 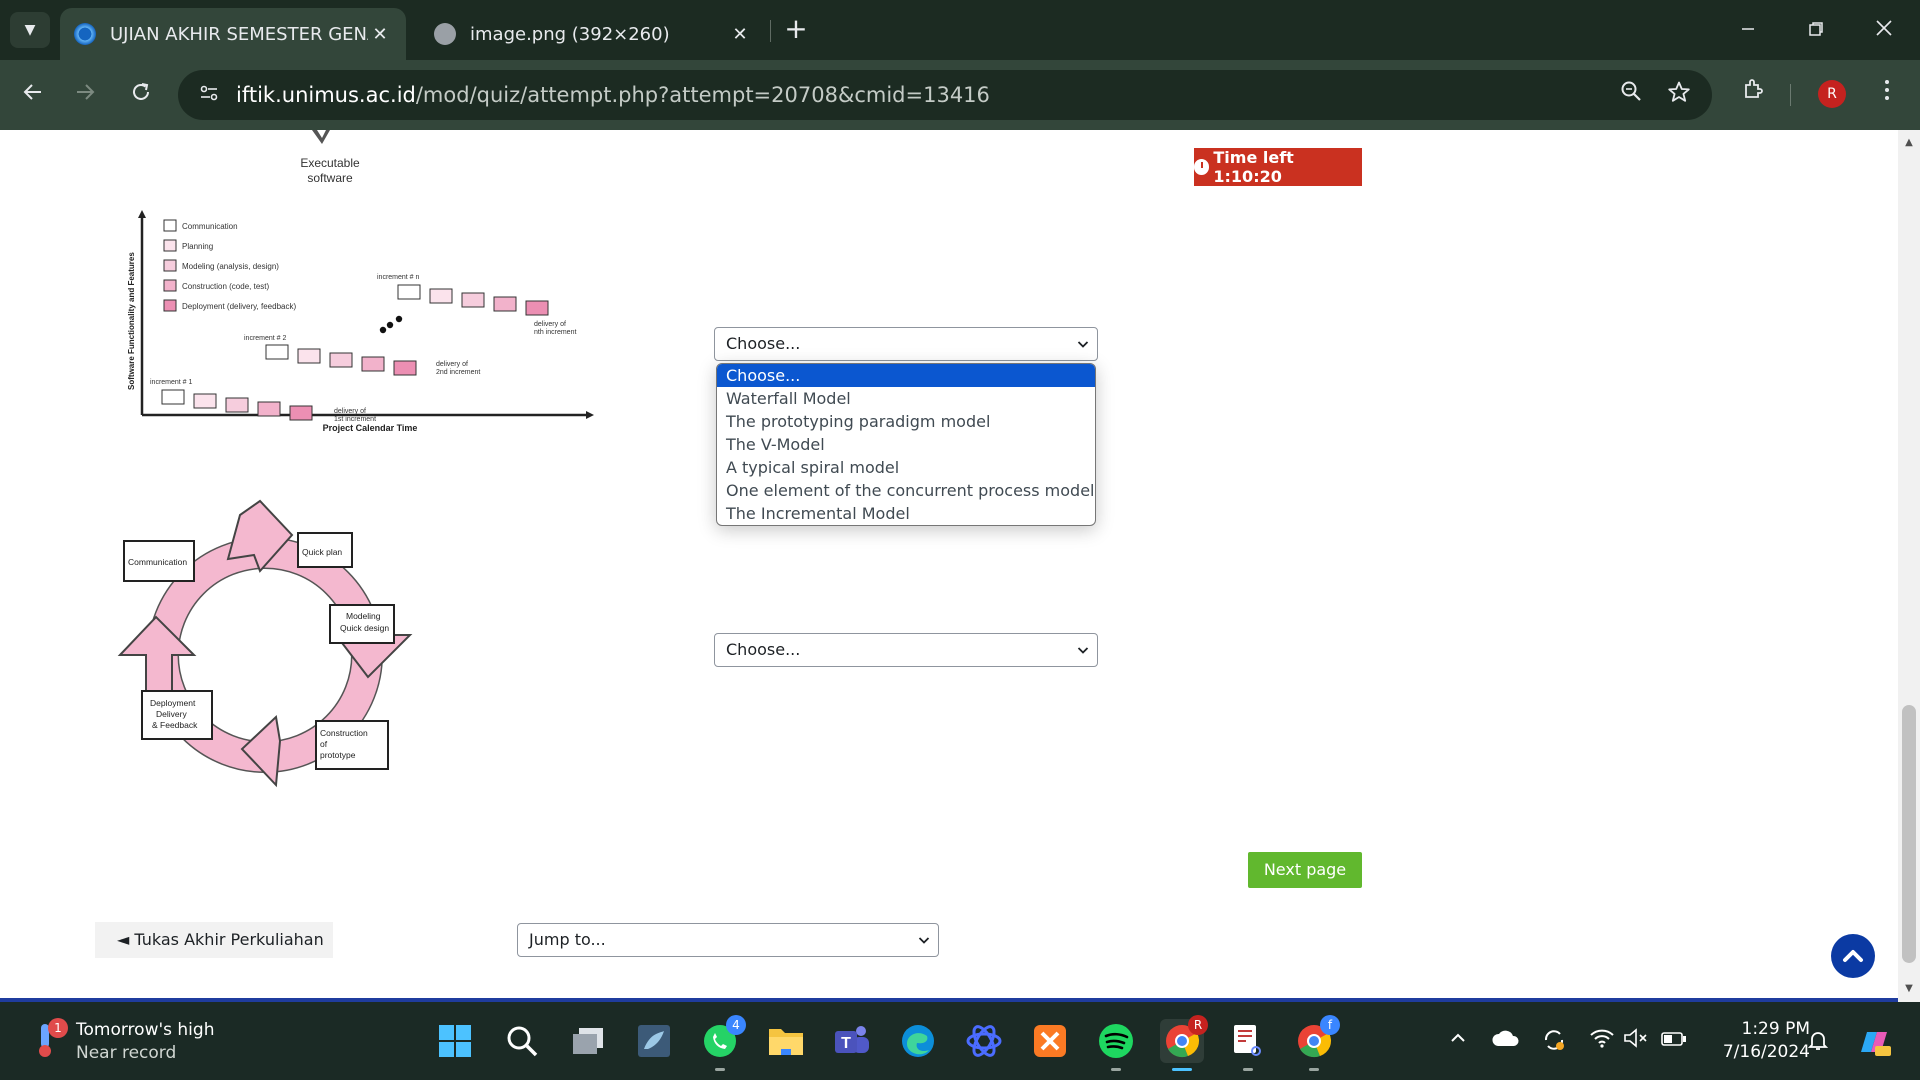 What do you see at coordinates (452, 364) in the screenshot?
I see `delivery-2-line1: delivery of` at bounding box center [452, 364].